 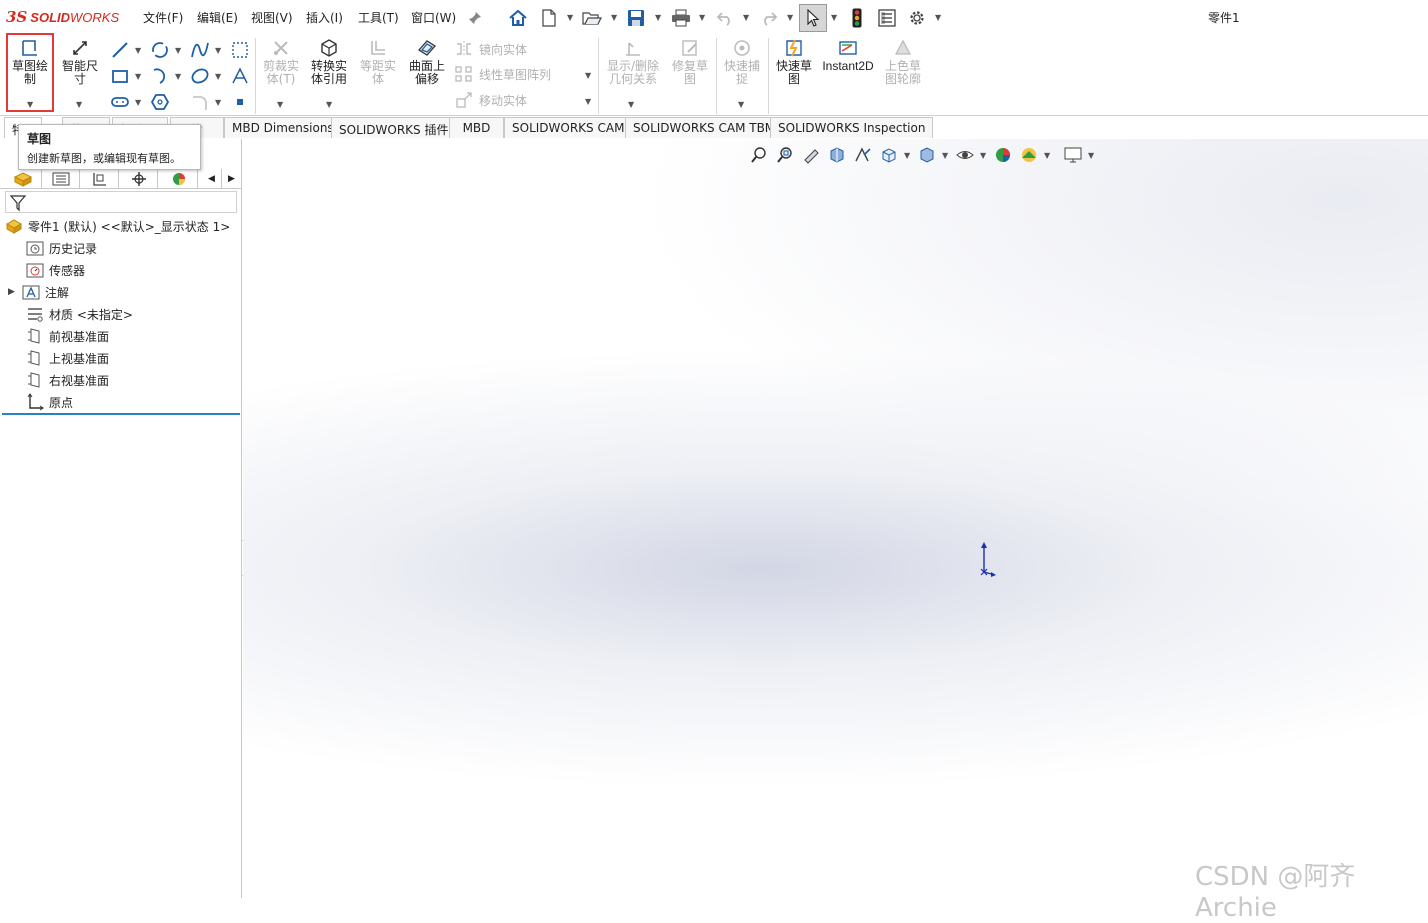 What do you see at coordinates (759, 155) in the screenshot?
I see `zoom-to-fit-icon` at bounding box center [759, 155].